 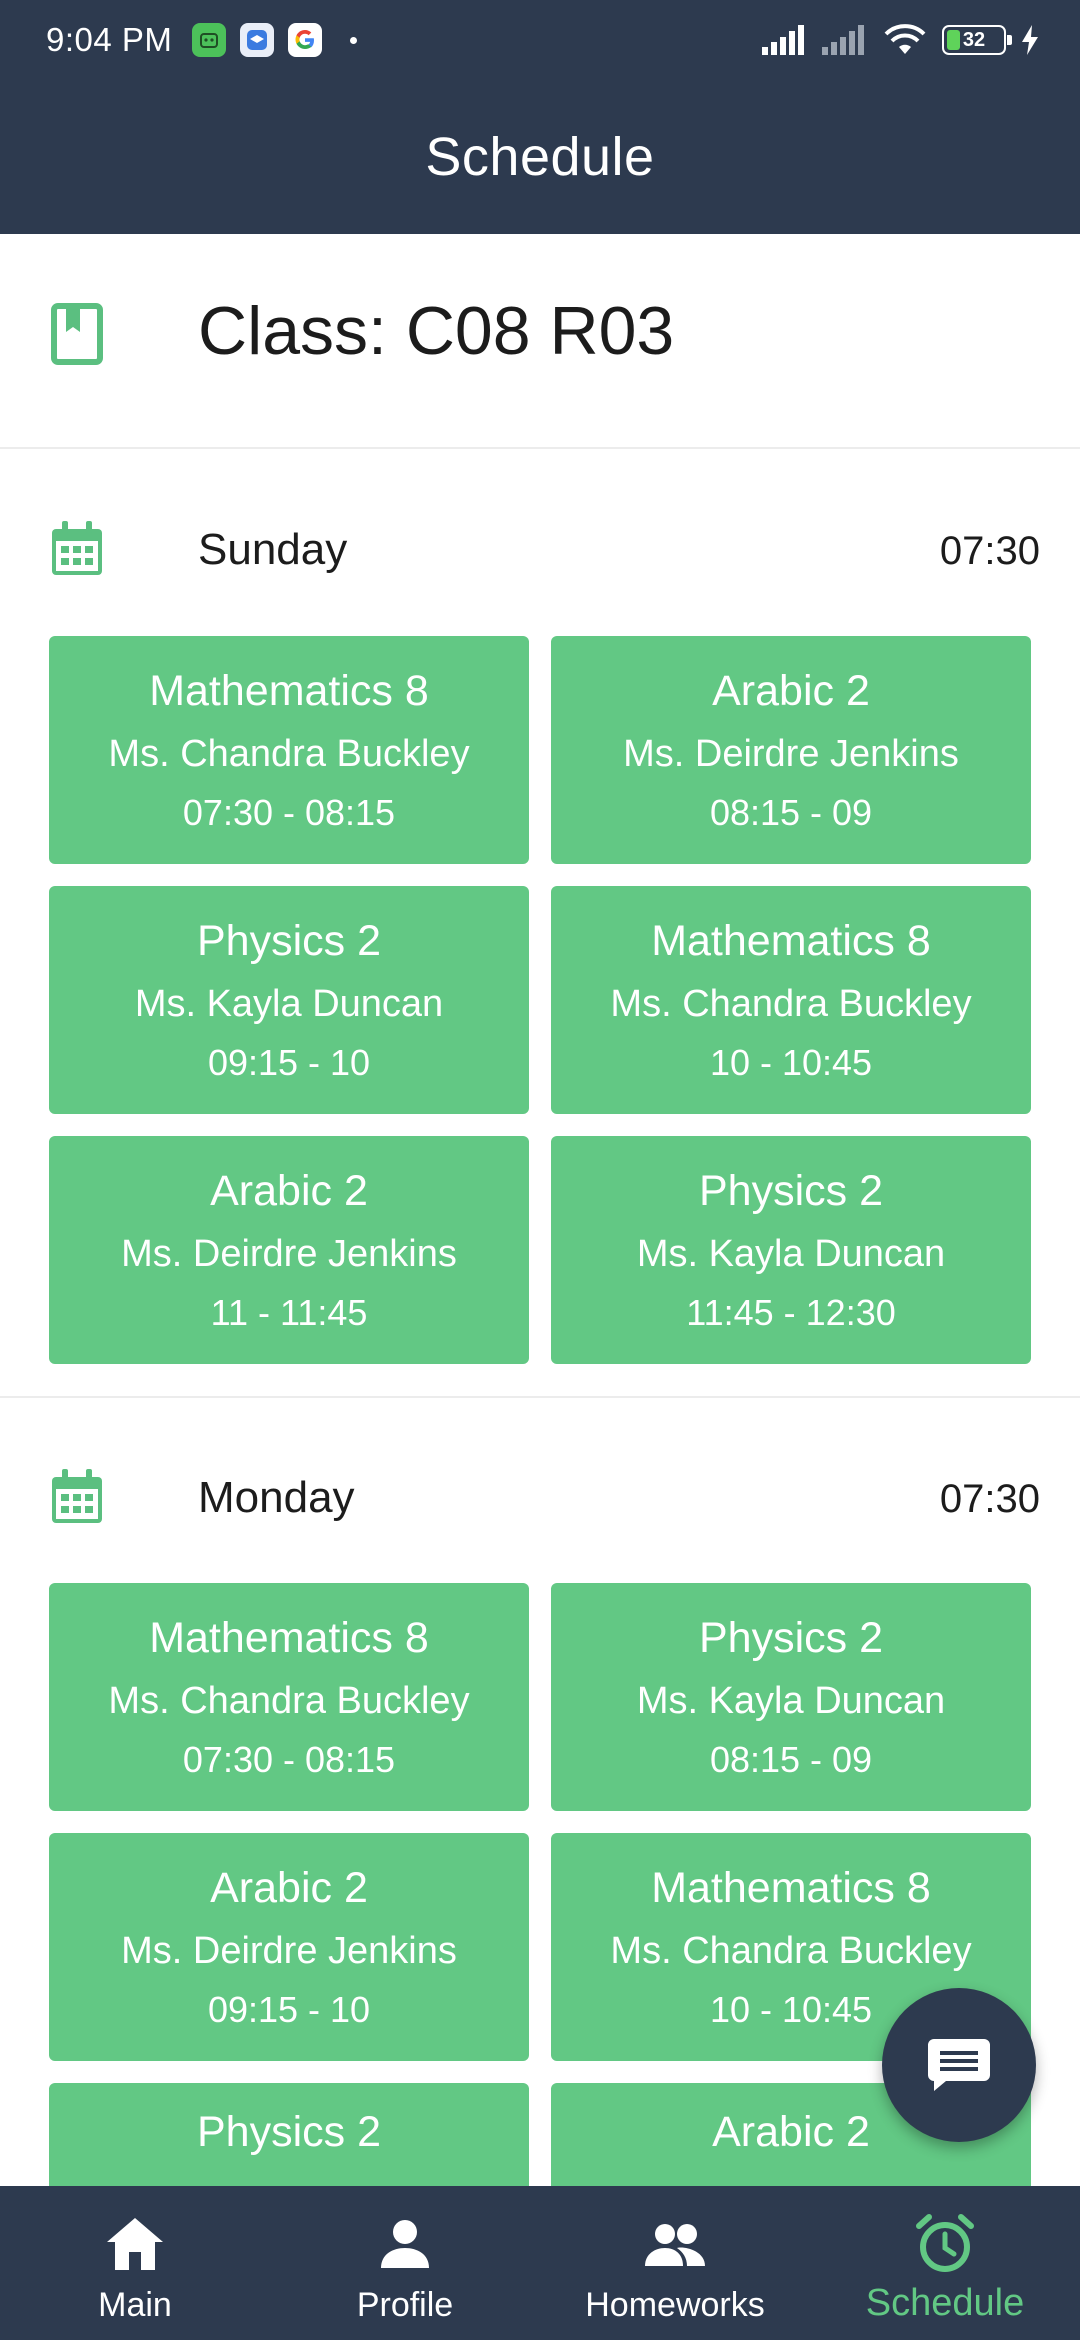 What do you see at coordinates (783, 40) in the screenshot?
I see `signal-icon` at bounding box center [783, 40].